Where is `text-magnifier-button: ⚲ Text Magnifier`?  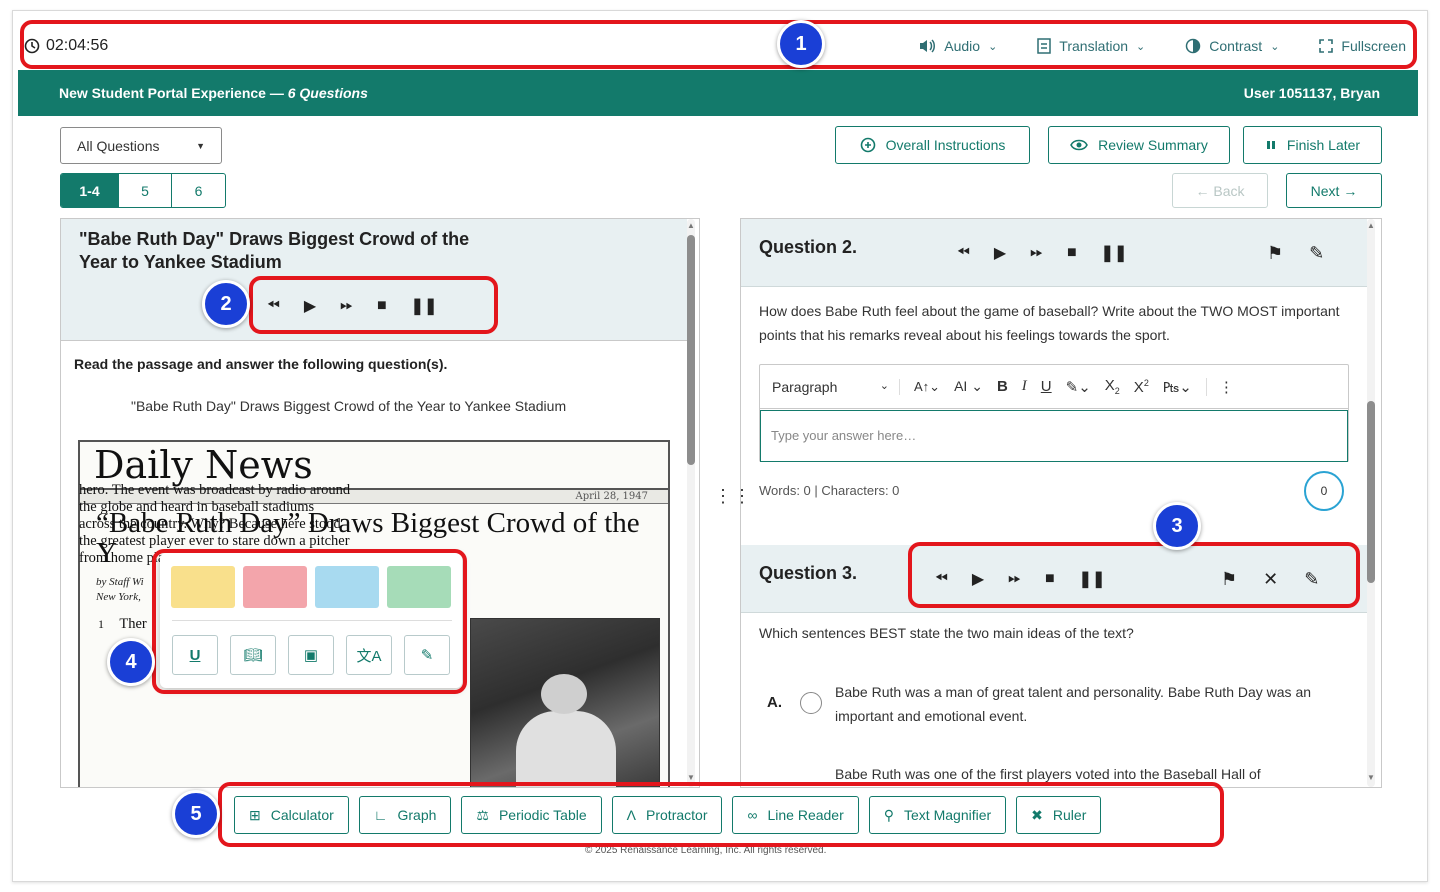 text-magnifier-button: ⚲ Text Magnifier is located at coordinates (937, 815).